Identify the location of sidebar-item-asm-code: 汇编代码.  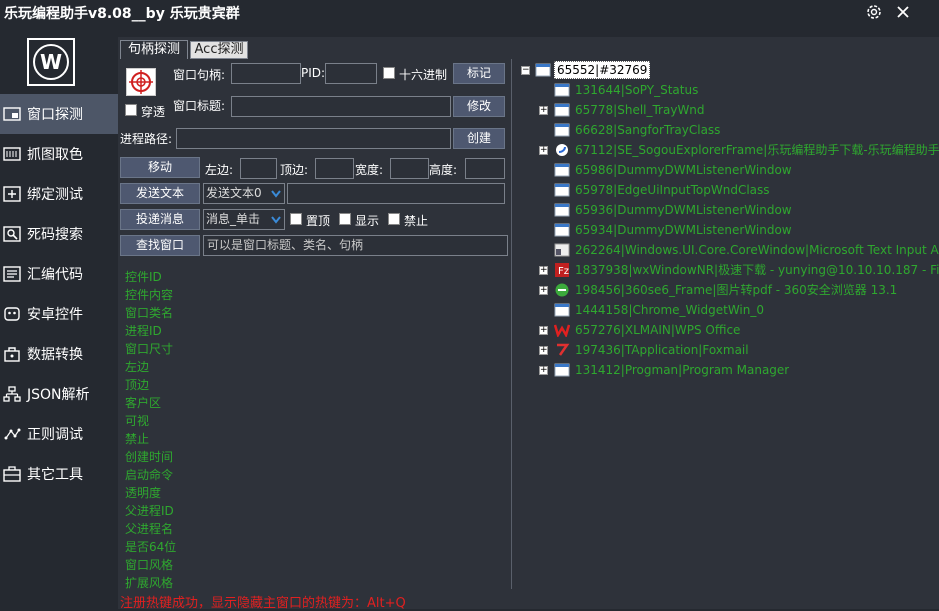
(59, 274).